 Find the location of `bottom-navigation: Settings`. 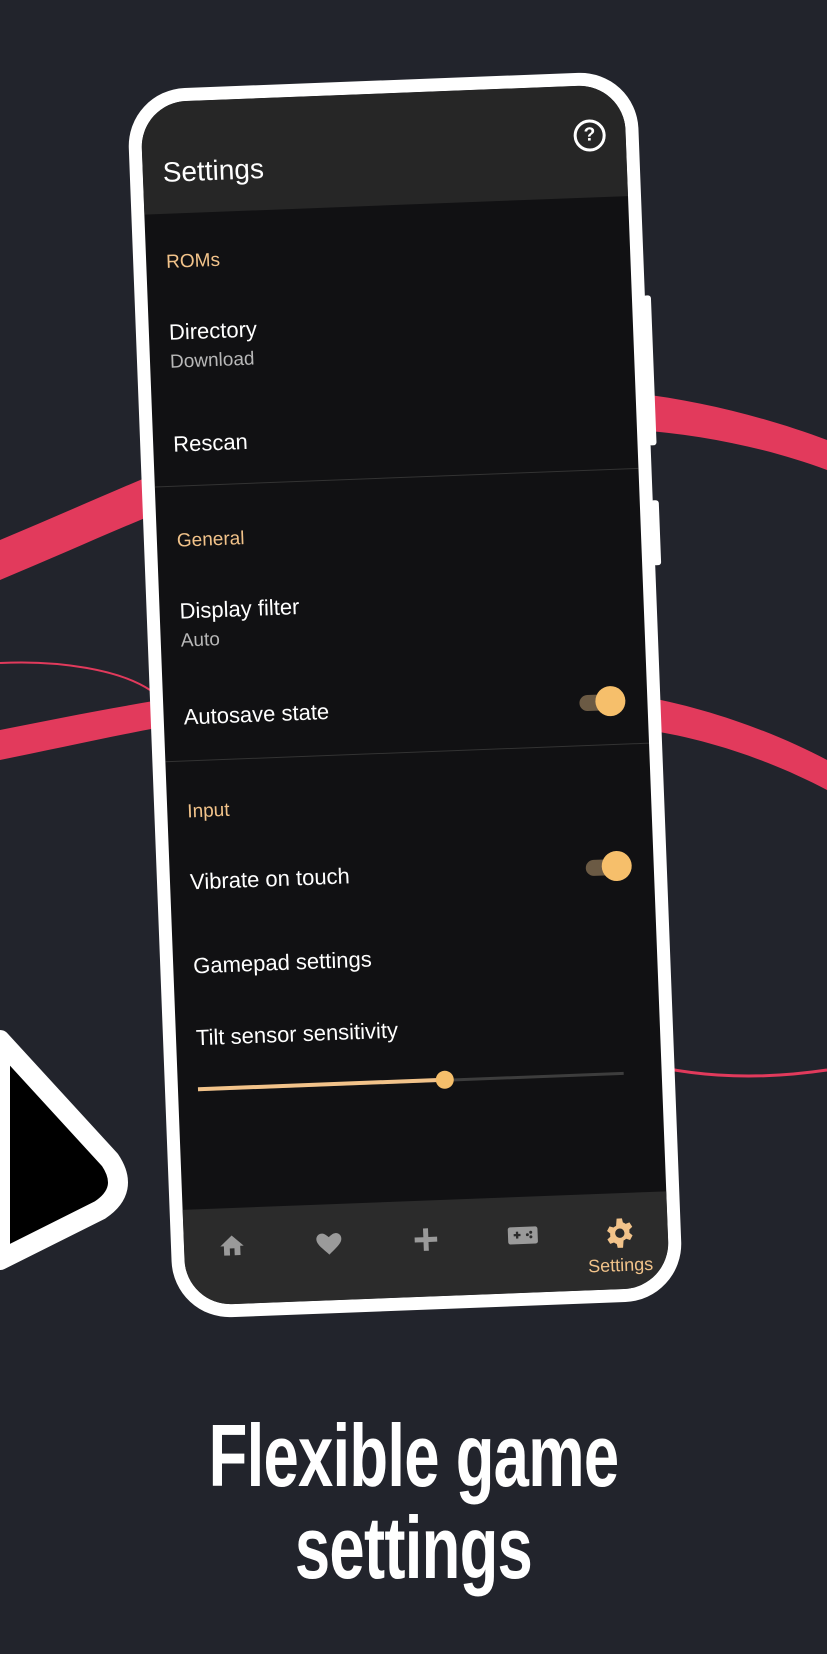

bottom-navigation: Settings is located at coordinates (426, 1248).